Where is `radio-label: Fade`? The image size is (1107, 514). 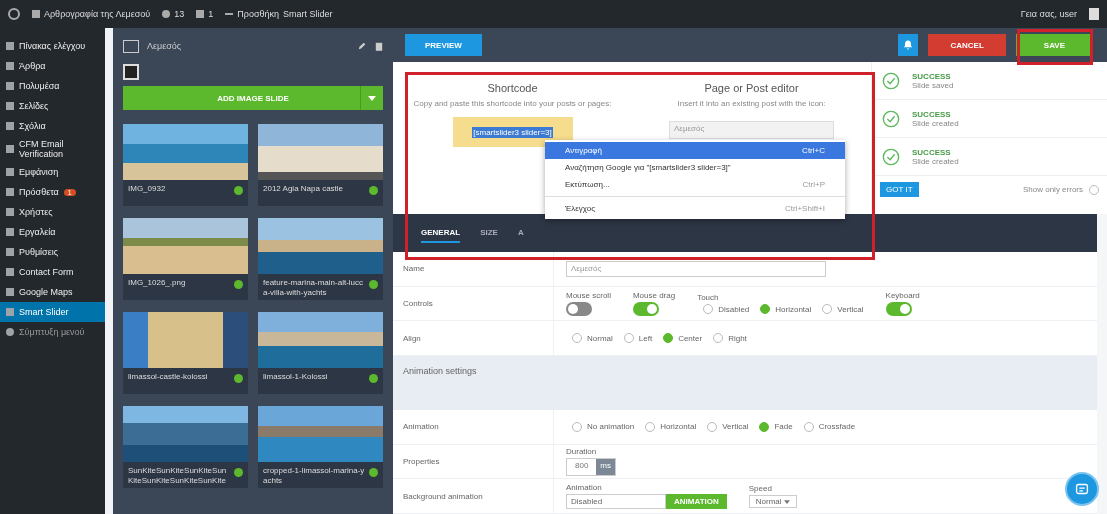 radio-label: Fade is located at coordinates (783, 427).